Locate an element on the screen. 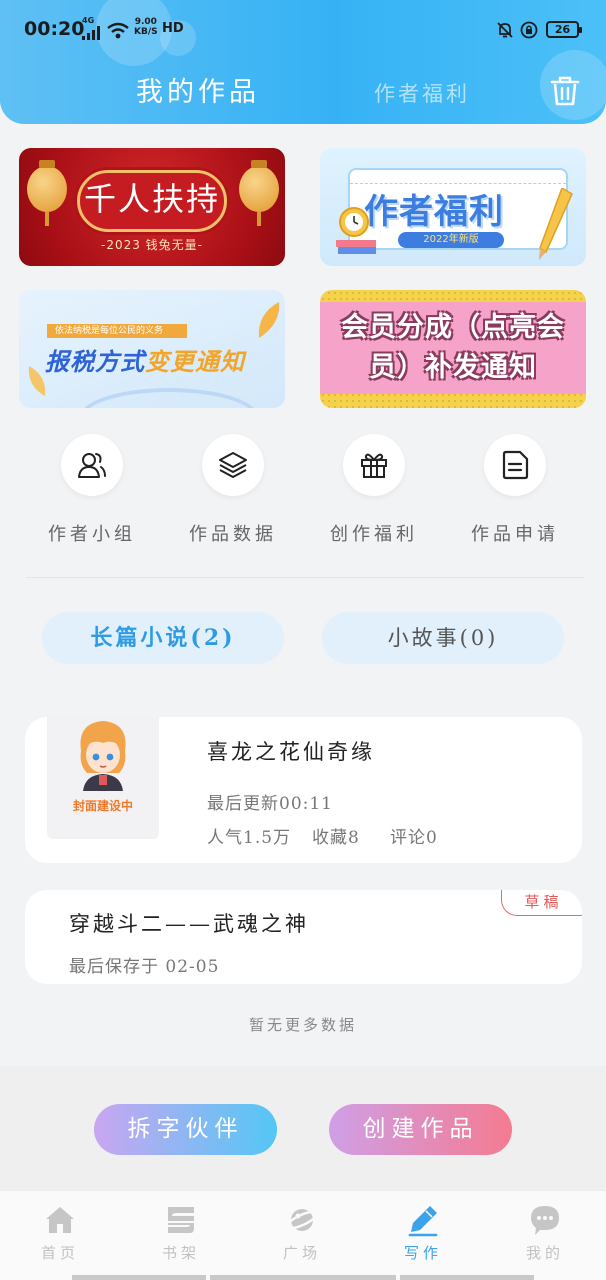 Image resolution: width=606 pixels, height=1280 pixels. entry-label: 创作福利 is located at coordinates (374, 534).